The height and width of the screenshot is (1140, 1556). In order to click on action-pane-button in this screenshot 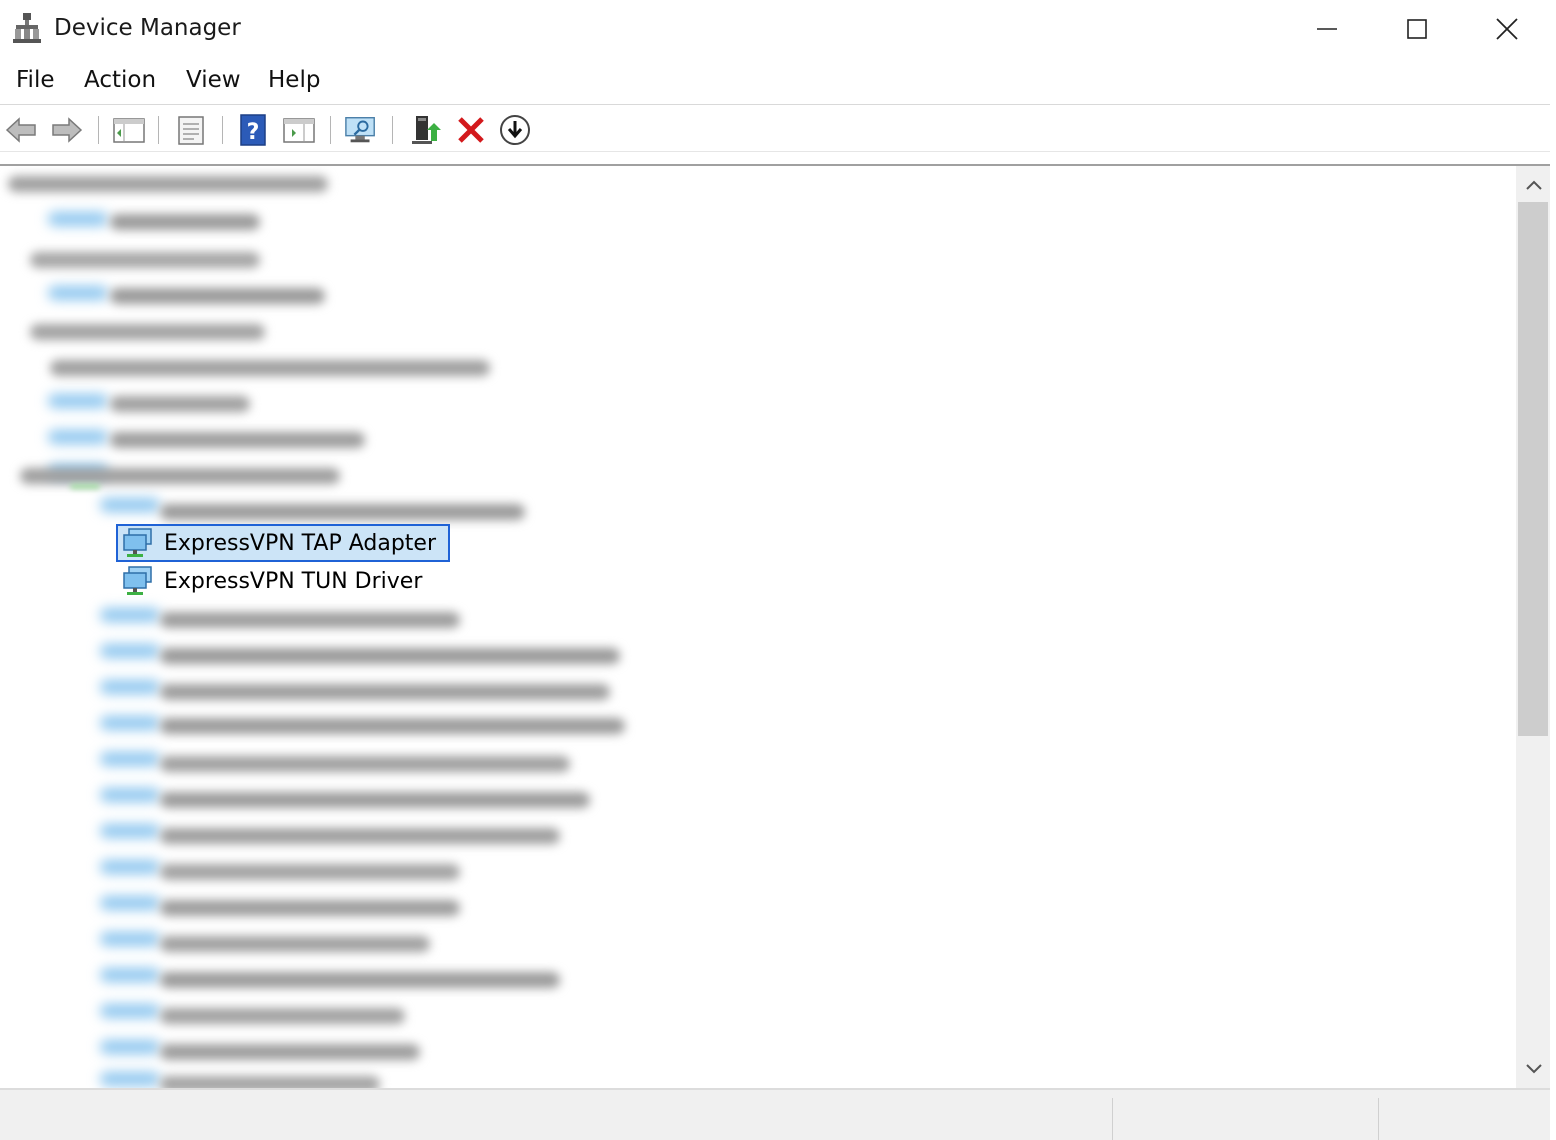, I will do `click(299, 130)`.